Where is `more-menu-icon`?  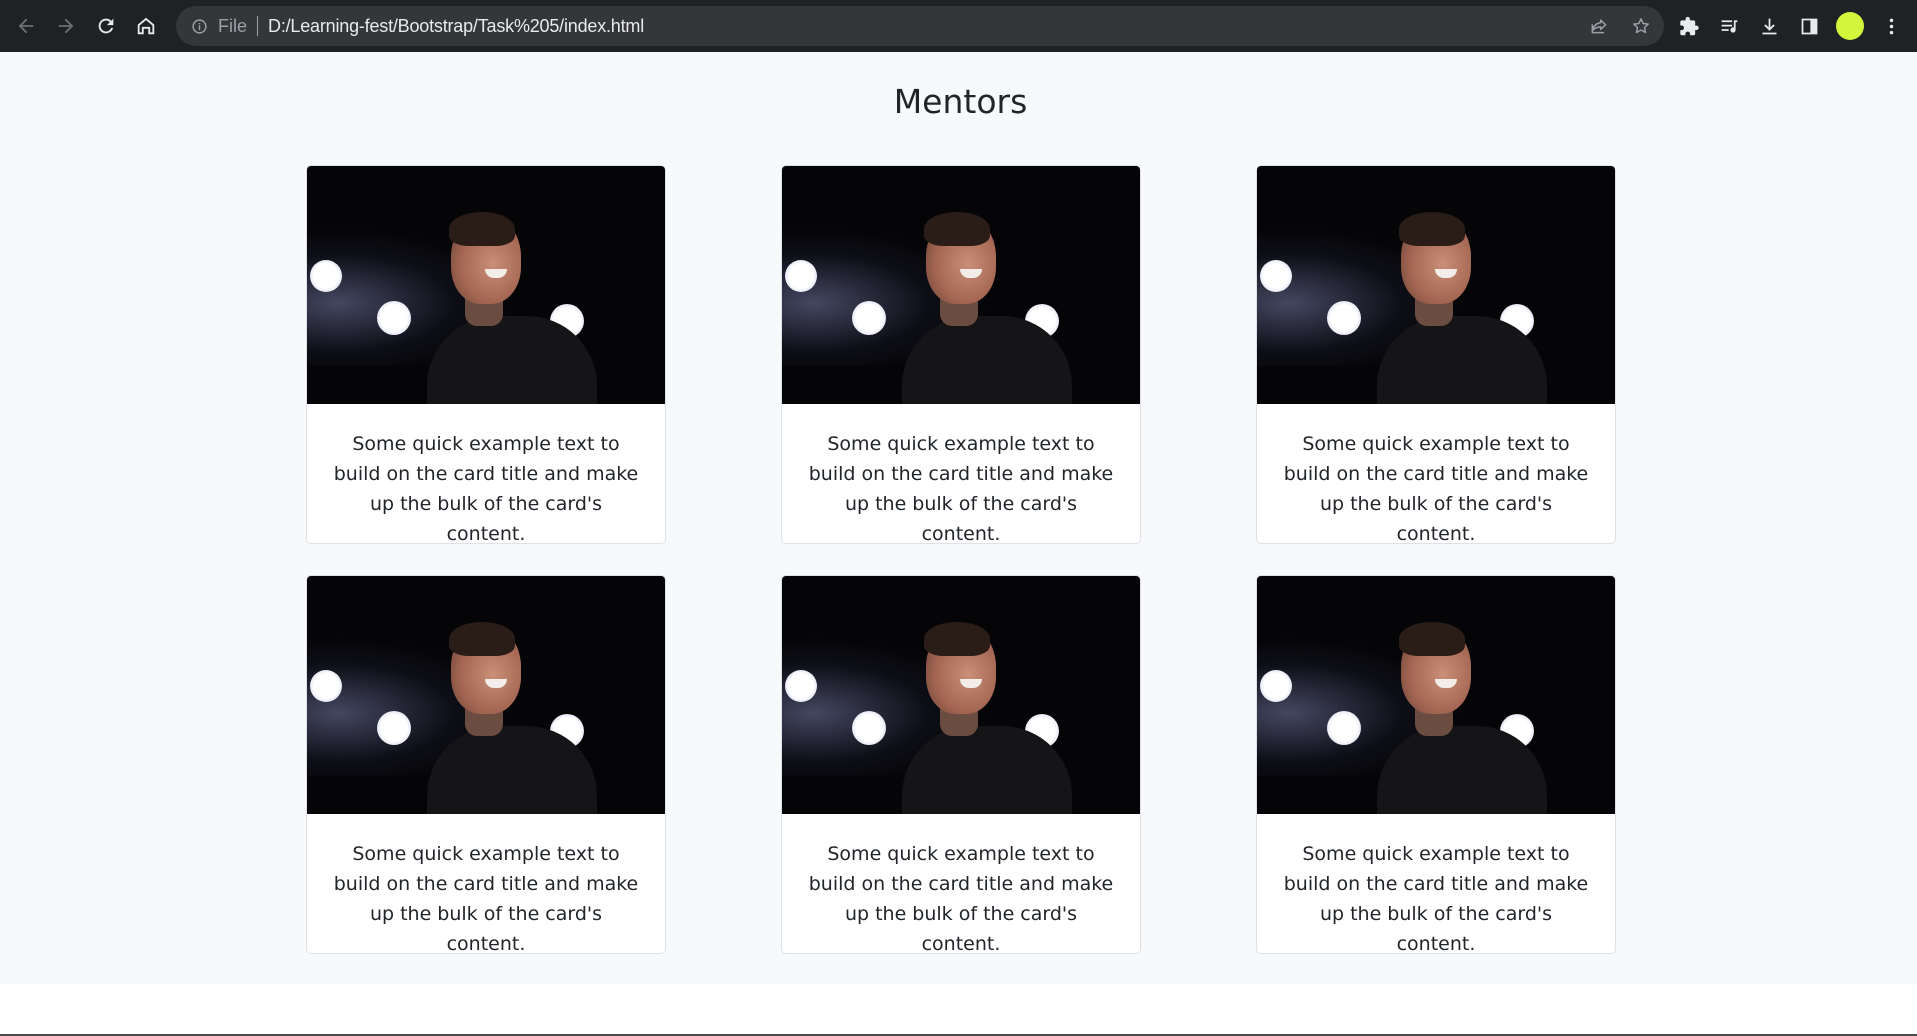
more-menu-icon is located at coordinates (1891, 26).